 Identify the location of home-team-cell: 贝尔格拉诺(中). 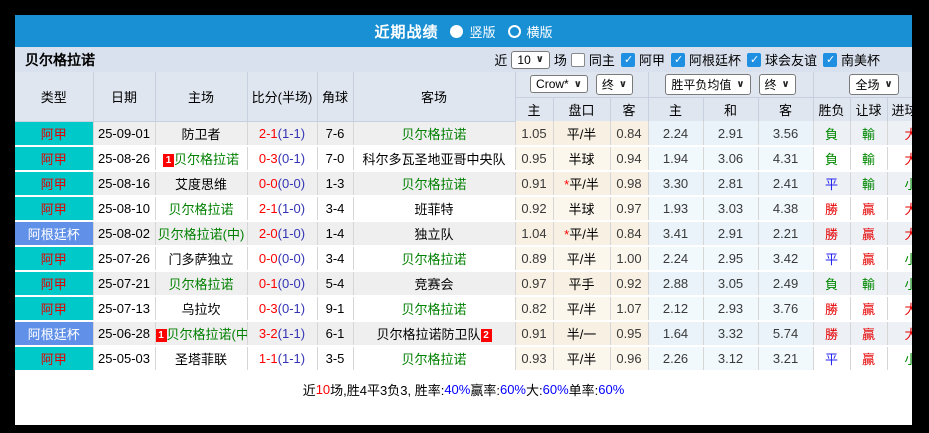
(201, 234).